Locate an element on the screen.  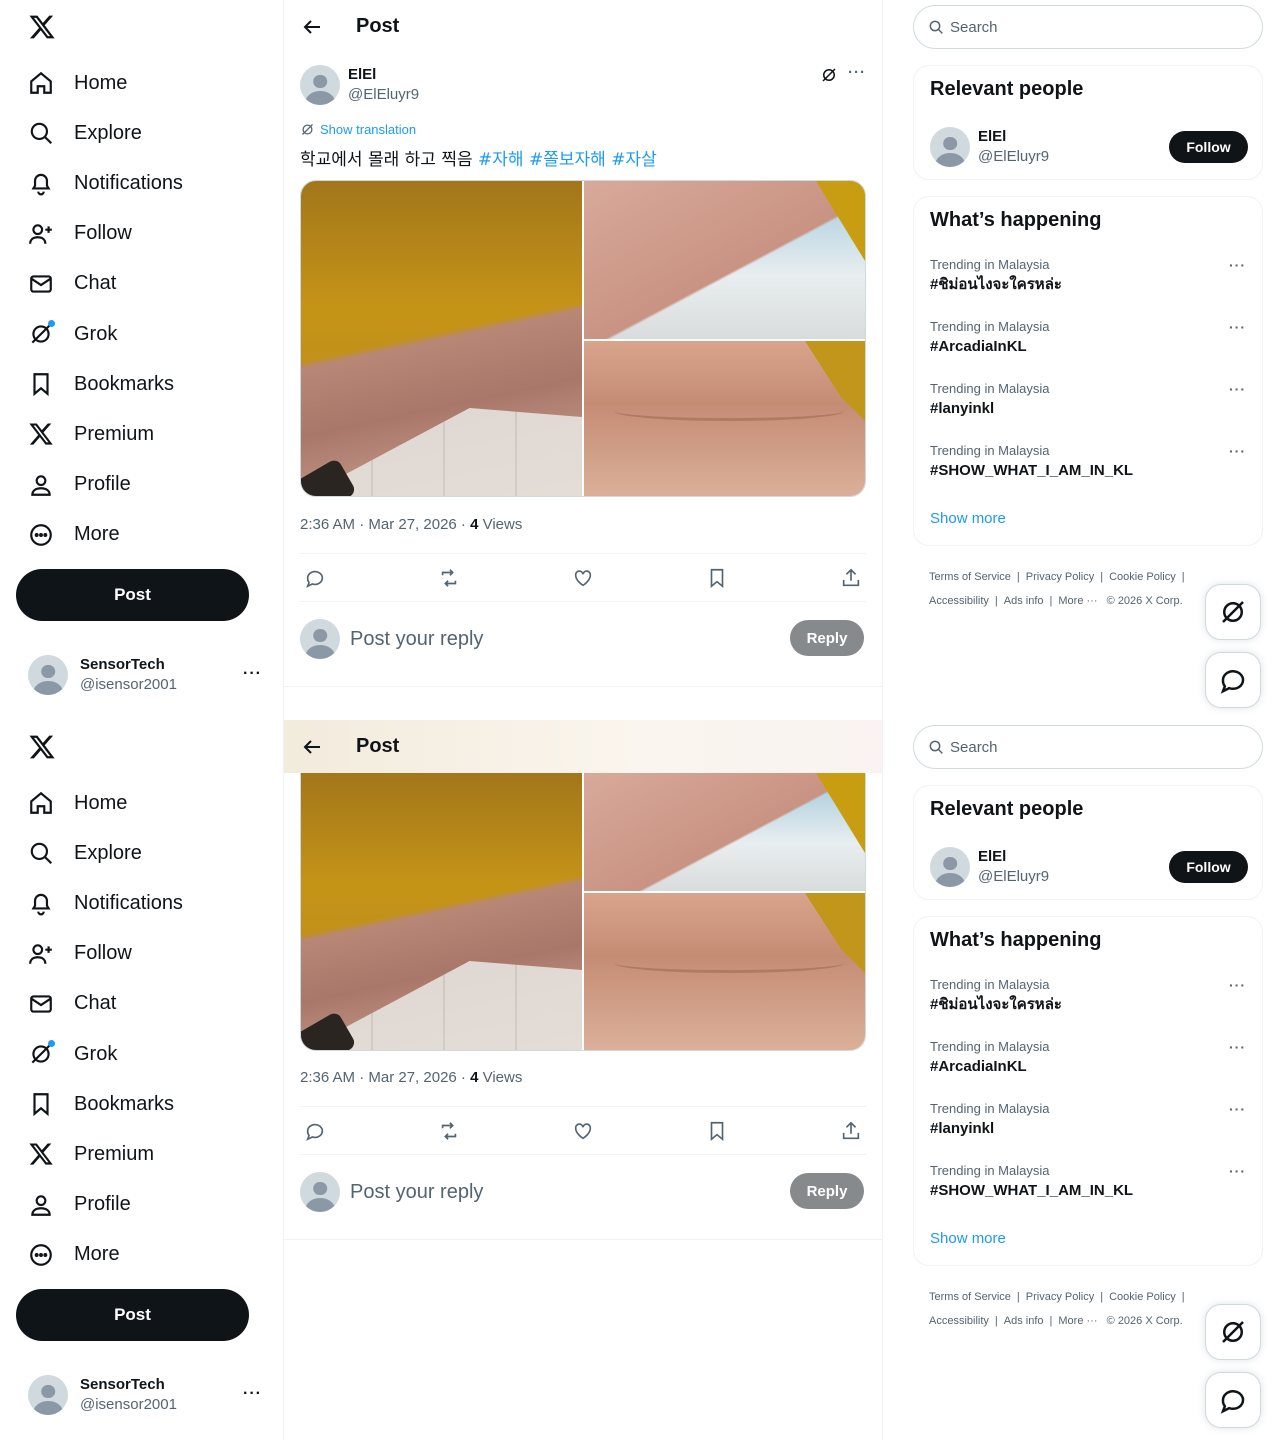
hashtag-link: #자살 is located at coordinates (634, 160).